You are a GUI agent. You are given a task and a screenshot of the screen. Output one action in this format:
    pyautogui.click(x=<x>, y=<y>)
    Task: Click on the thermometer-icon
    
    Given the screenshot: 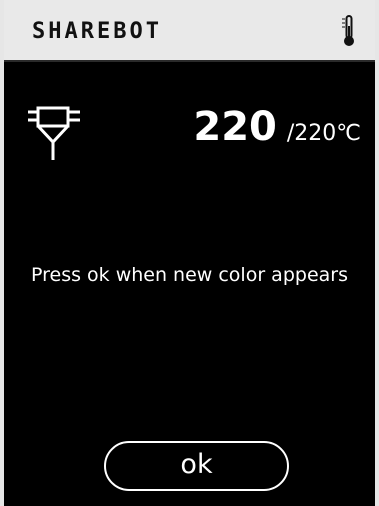 What is the action you would take?
    pyautogui.click(x=348, y=30)
    